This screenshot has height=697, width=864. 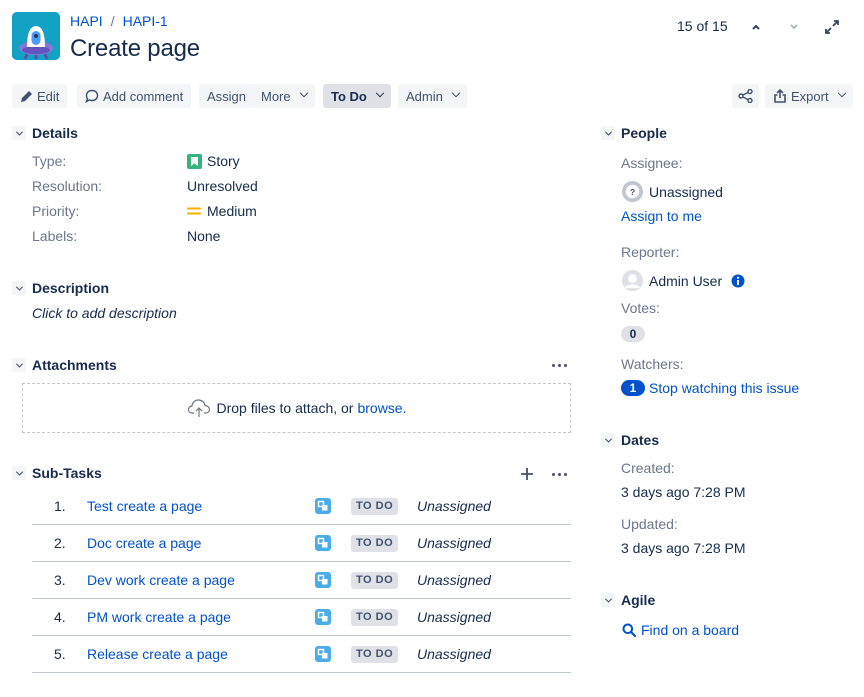 What do you see at coordinates (36, 36) in the screenshot?
I see `project-avatar` at bounding box center [36, 36].